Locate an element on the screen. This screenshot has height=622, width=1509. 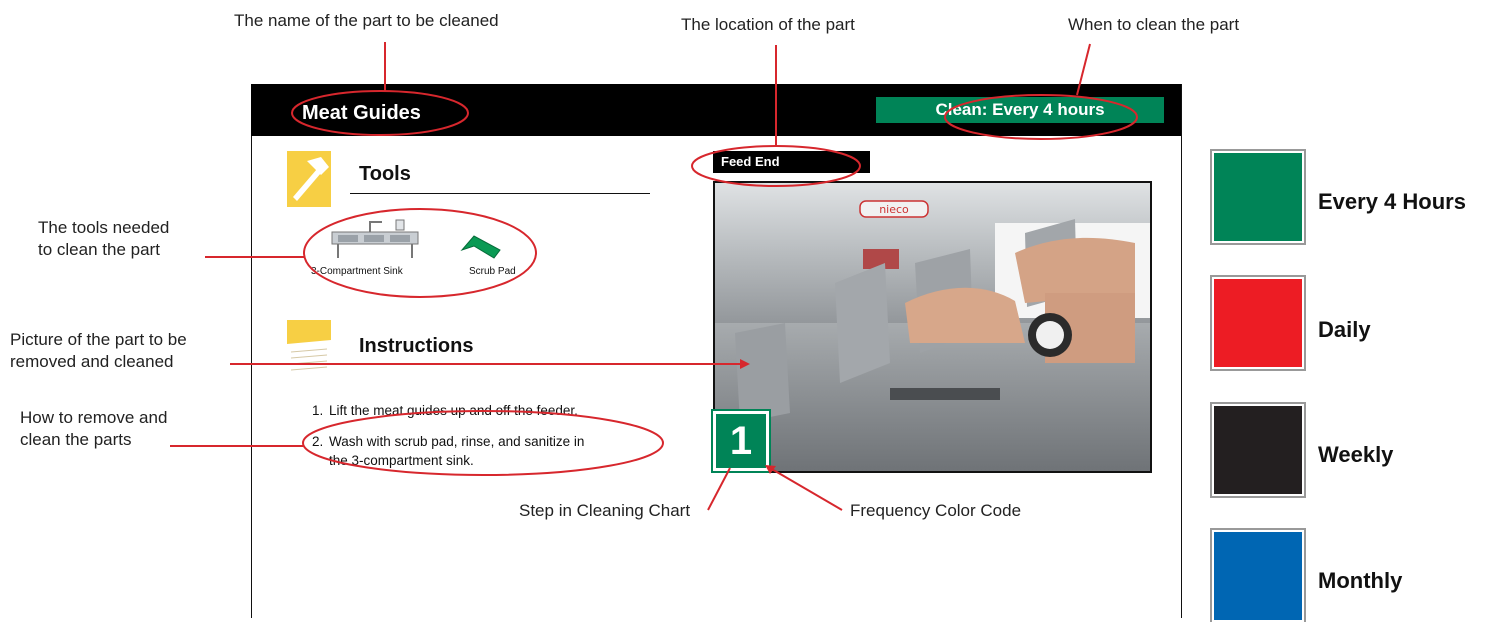
tool-label-sink: 3-Compartment Sink is located at coordinates (357, 271).